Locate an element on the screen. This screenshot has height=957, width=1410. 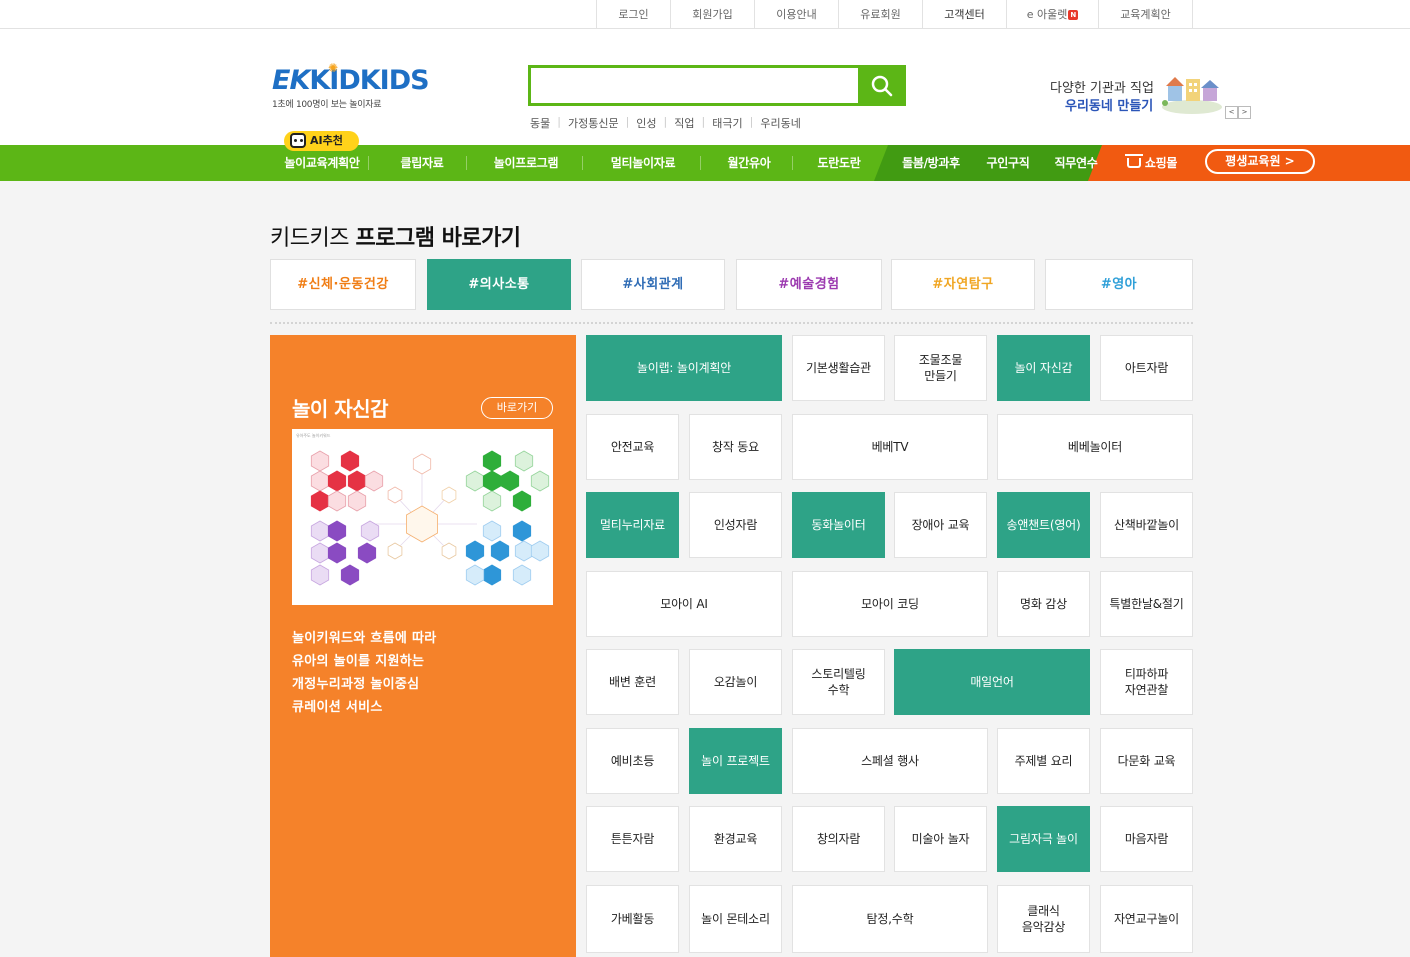
nav-clip: 클립자료 is located at coordinates (422, 163).